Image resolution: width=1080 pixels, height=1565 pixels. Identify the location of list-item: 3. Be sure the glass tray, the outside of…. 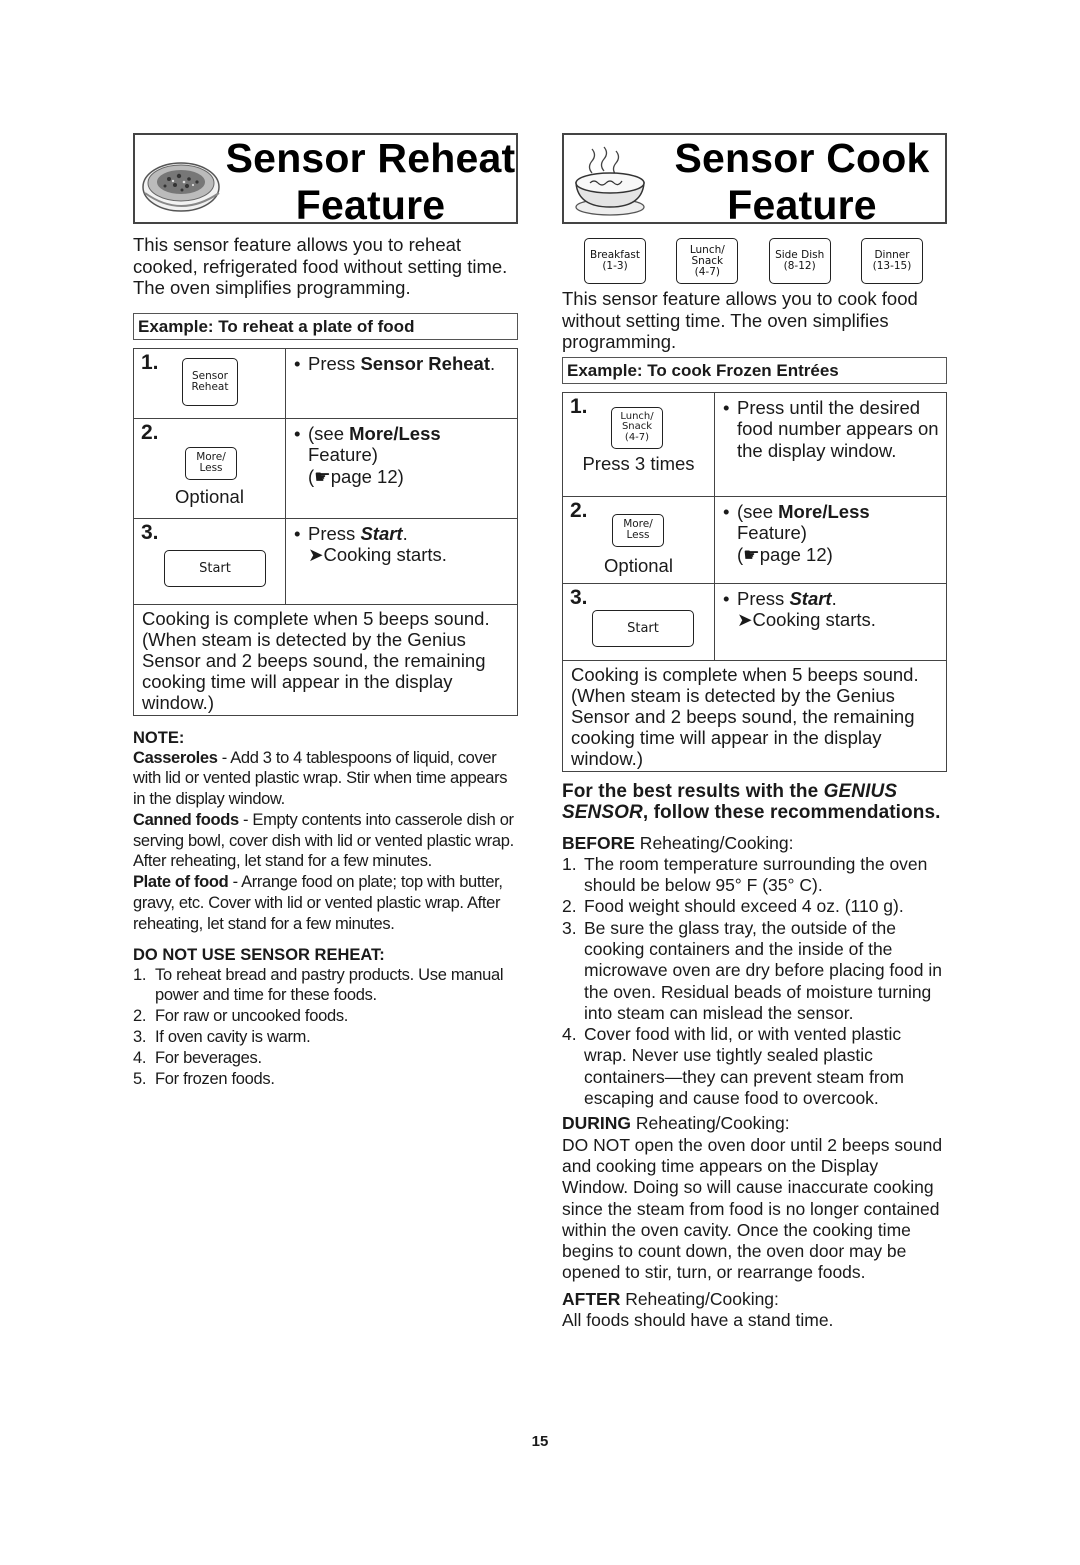
(752, 970).